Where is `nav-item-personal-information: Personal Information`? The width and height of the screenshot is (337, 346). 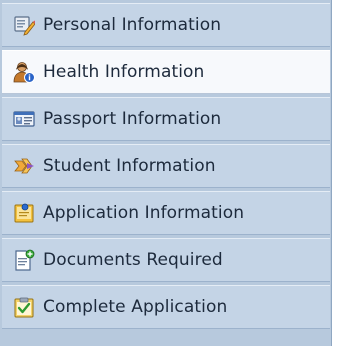 nav-item-personal-information: Personal Information is located at coordinates (166, 25).